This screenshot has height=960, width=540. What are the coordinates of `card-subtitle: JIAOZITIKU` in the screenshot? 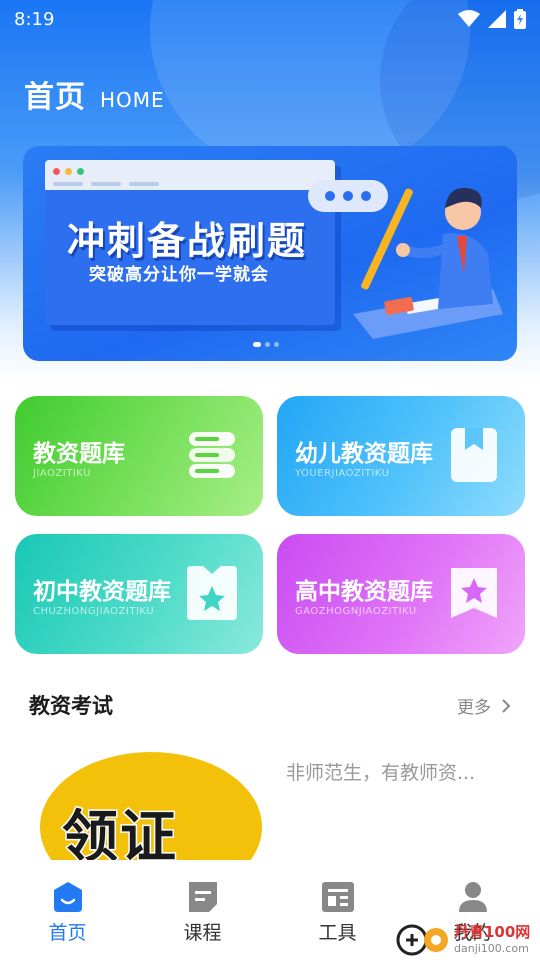 It's located at (62, 473).